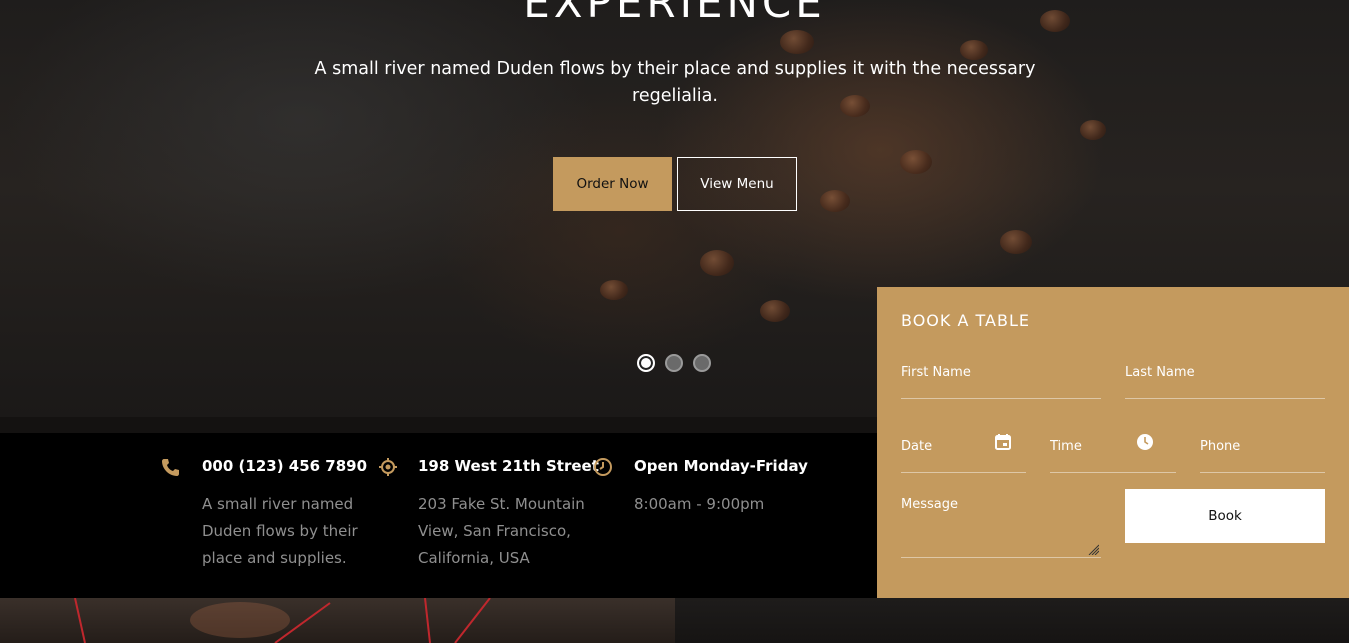  What do you see at coordinates (674, 13) in the screenshot?
I see `hero-title: EXPERIENCE` at bounding box center [674, 13].